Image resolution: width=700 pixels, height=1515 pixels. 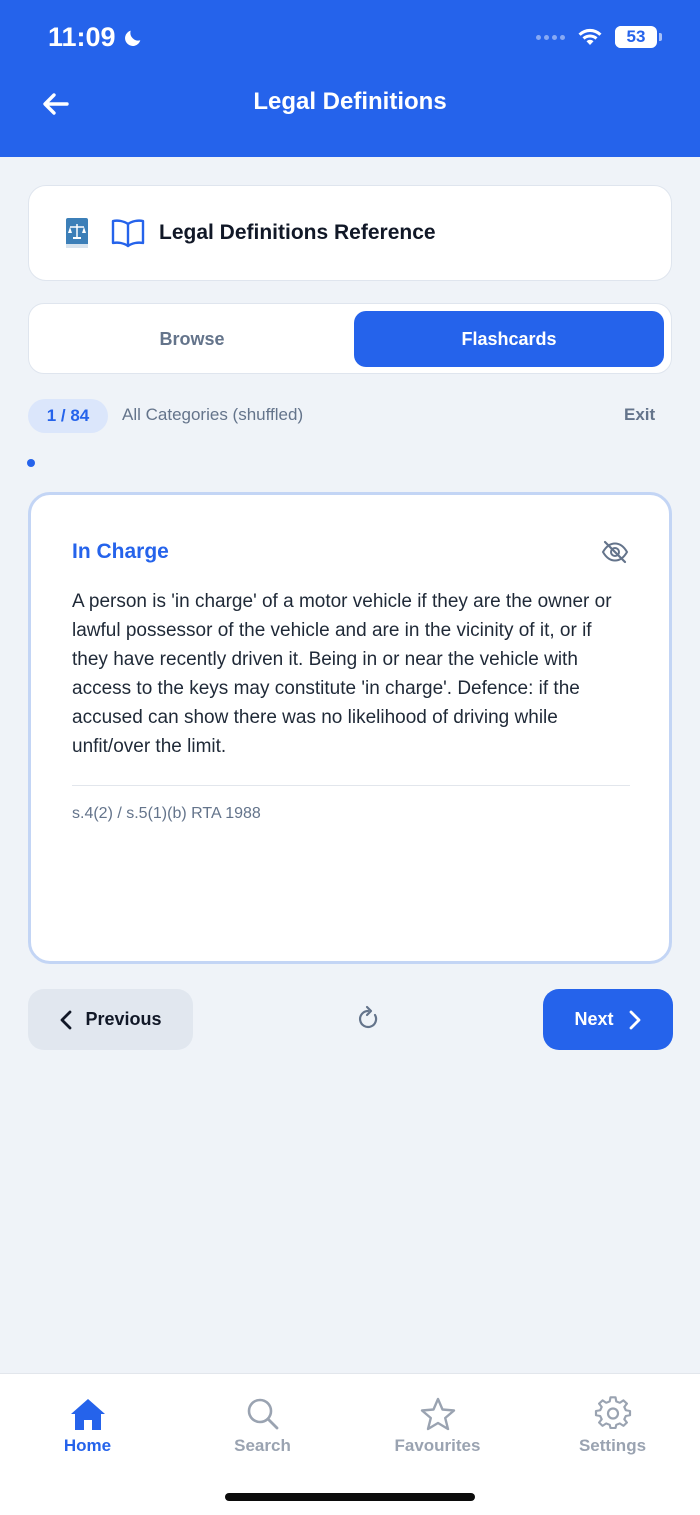 What do you see at coordinates (192, 339) in the screenshot?
I see `tab-browse: Browse` at bounding box center [192, 339].